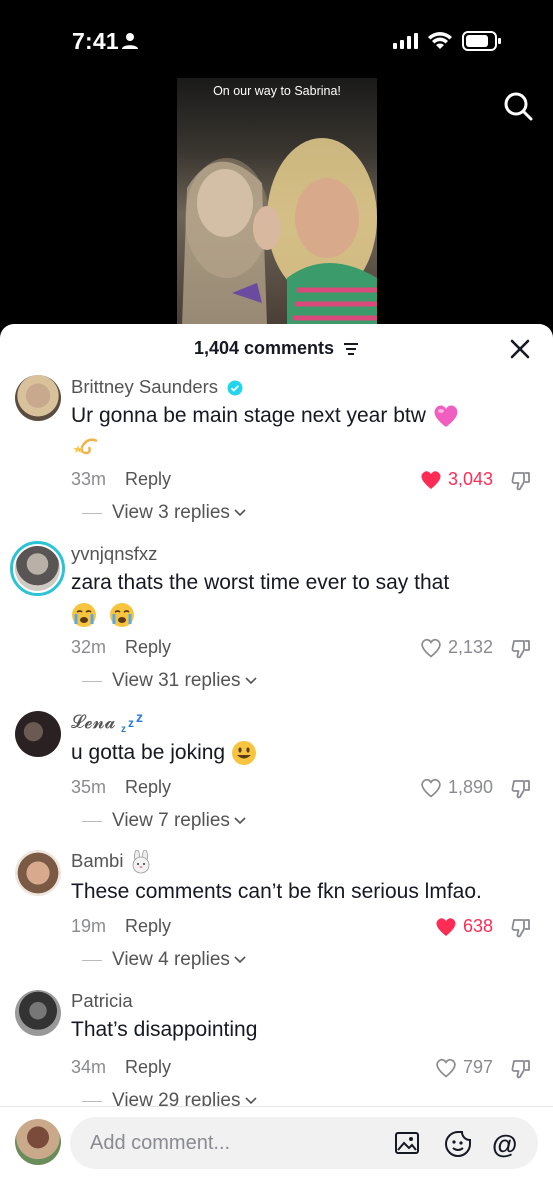  I want to click on like-button: 638, so click(464, 926).